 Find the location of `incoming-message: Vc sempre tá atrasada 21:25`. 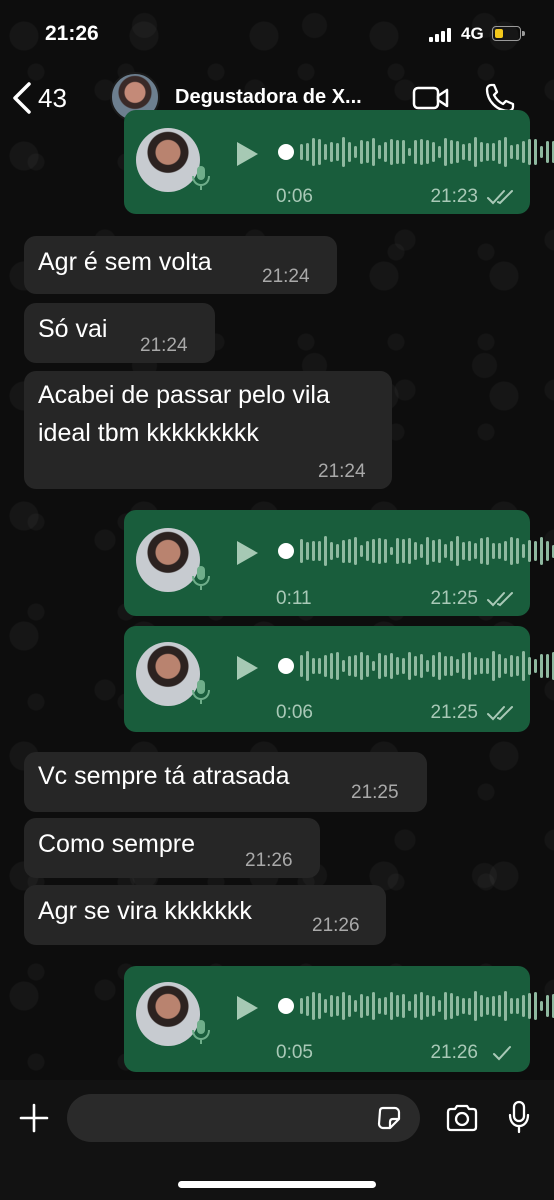

incoming-message: Vc sempre tá atrasada 21:25 is located at coordinates (225, 782).